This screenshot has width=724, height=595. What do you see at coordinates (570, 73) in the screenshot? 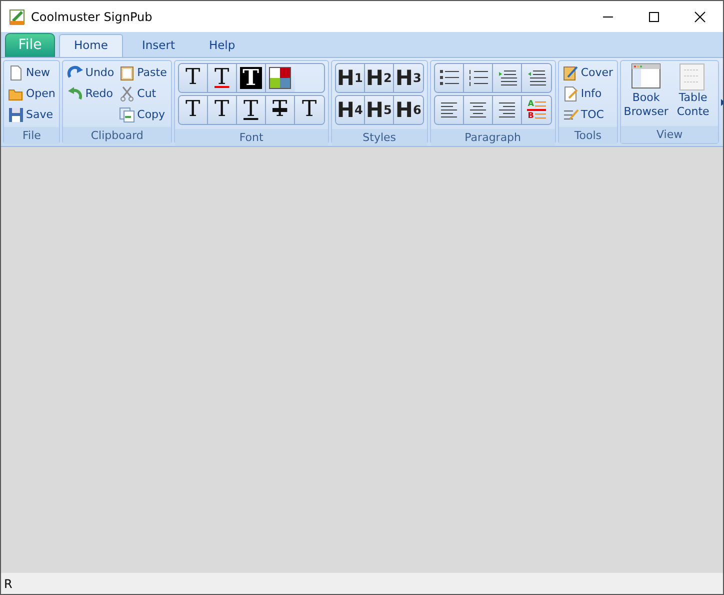
I see `cover-edit-icon` at bounding box center [570, 73].